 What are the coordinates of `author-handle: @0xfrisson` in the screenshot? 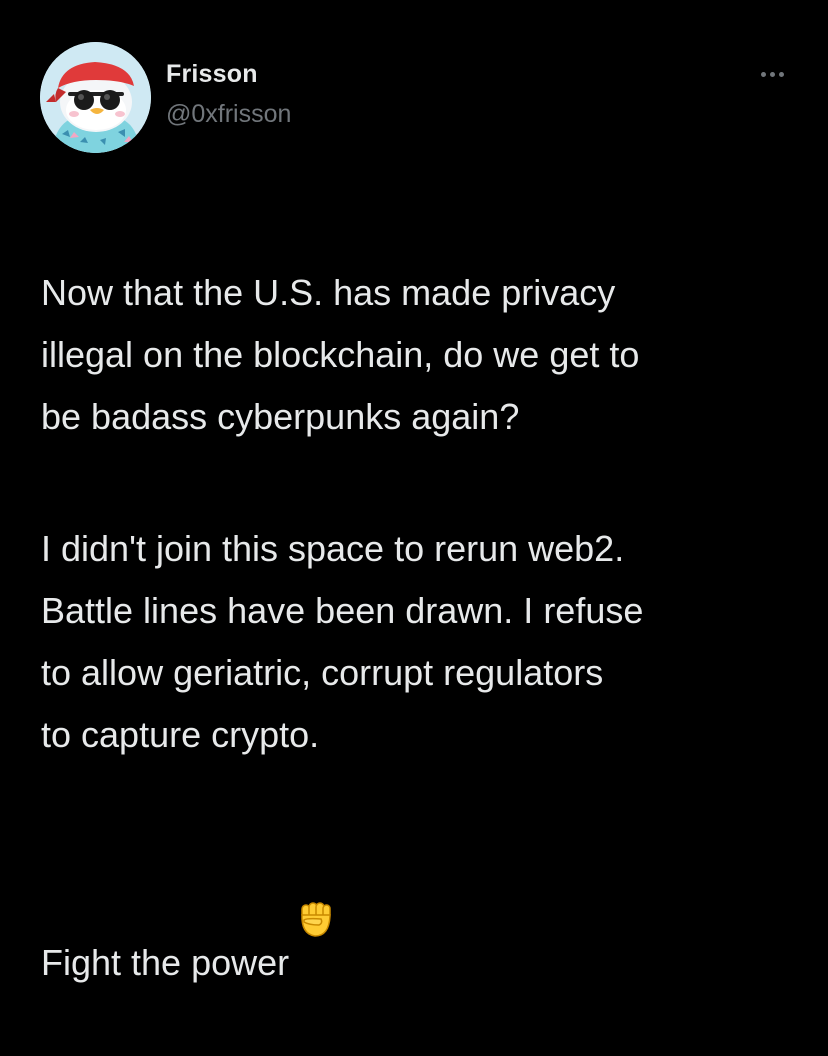 It's located at (228, 114).